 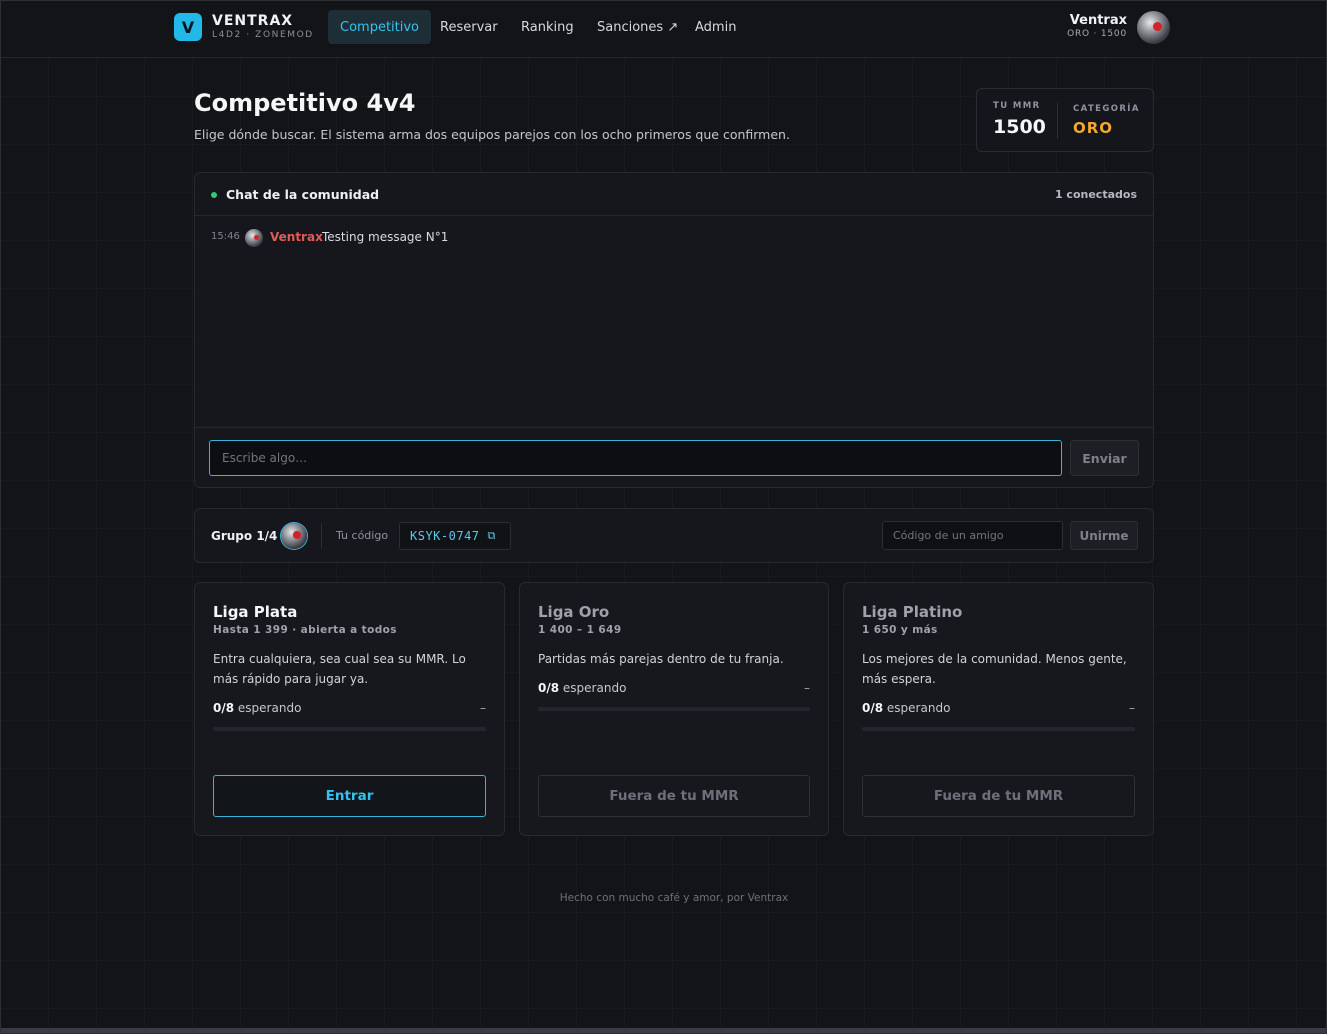 What do you see at coordinates (225, 236) in the screenshot?
I see `message-time: 15:46` at bounding box center [225, 236].